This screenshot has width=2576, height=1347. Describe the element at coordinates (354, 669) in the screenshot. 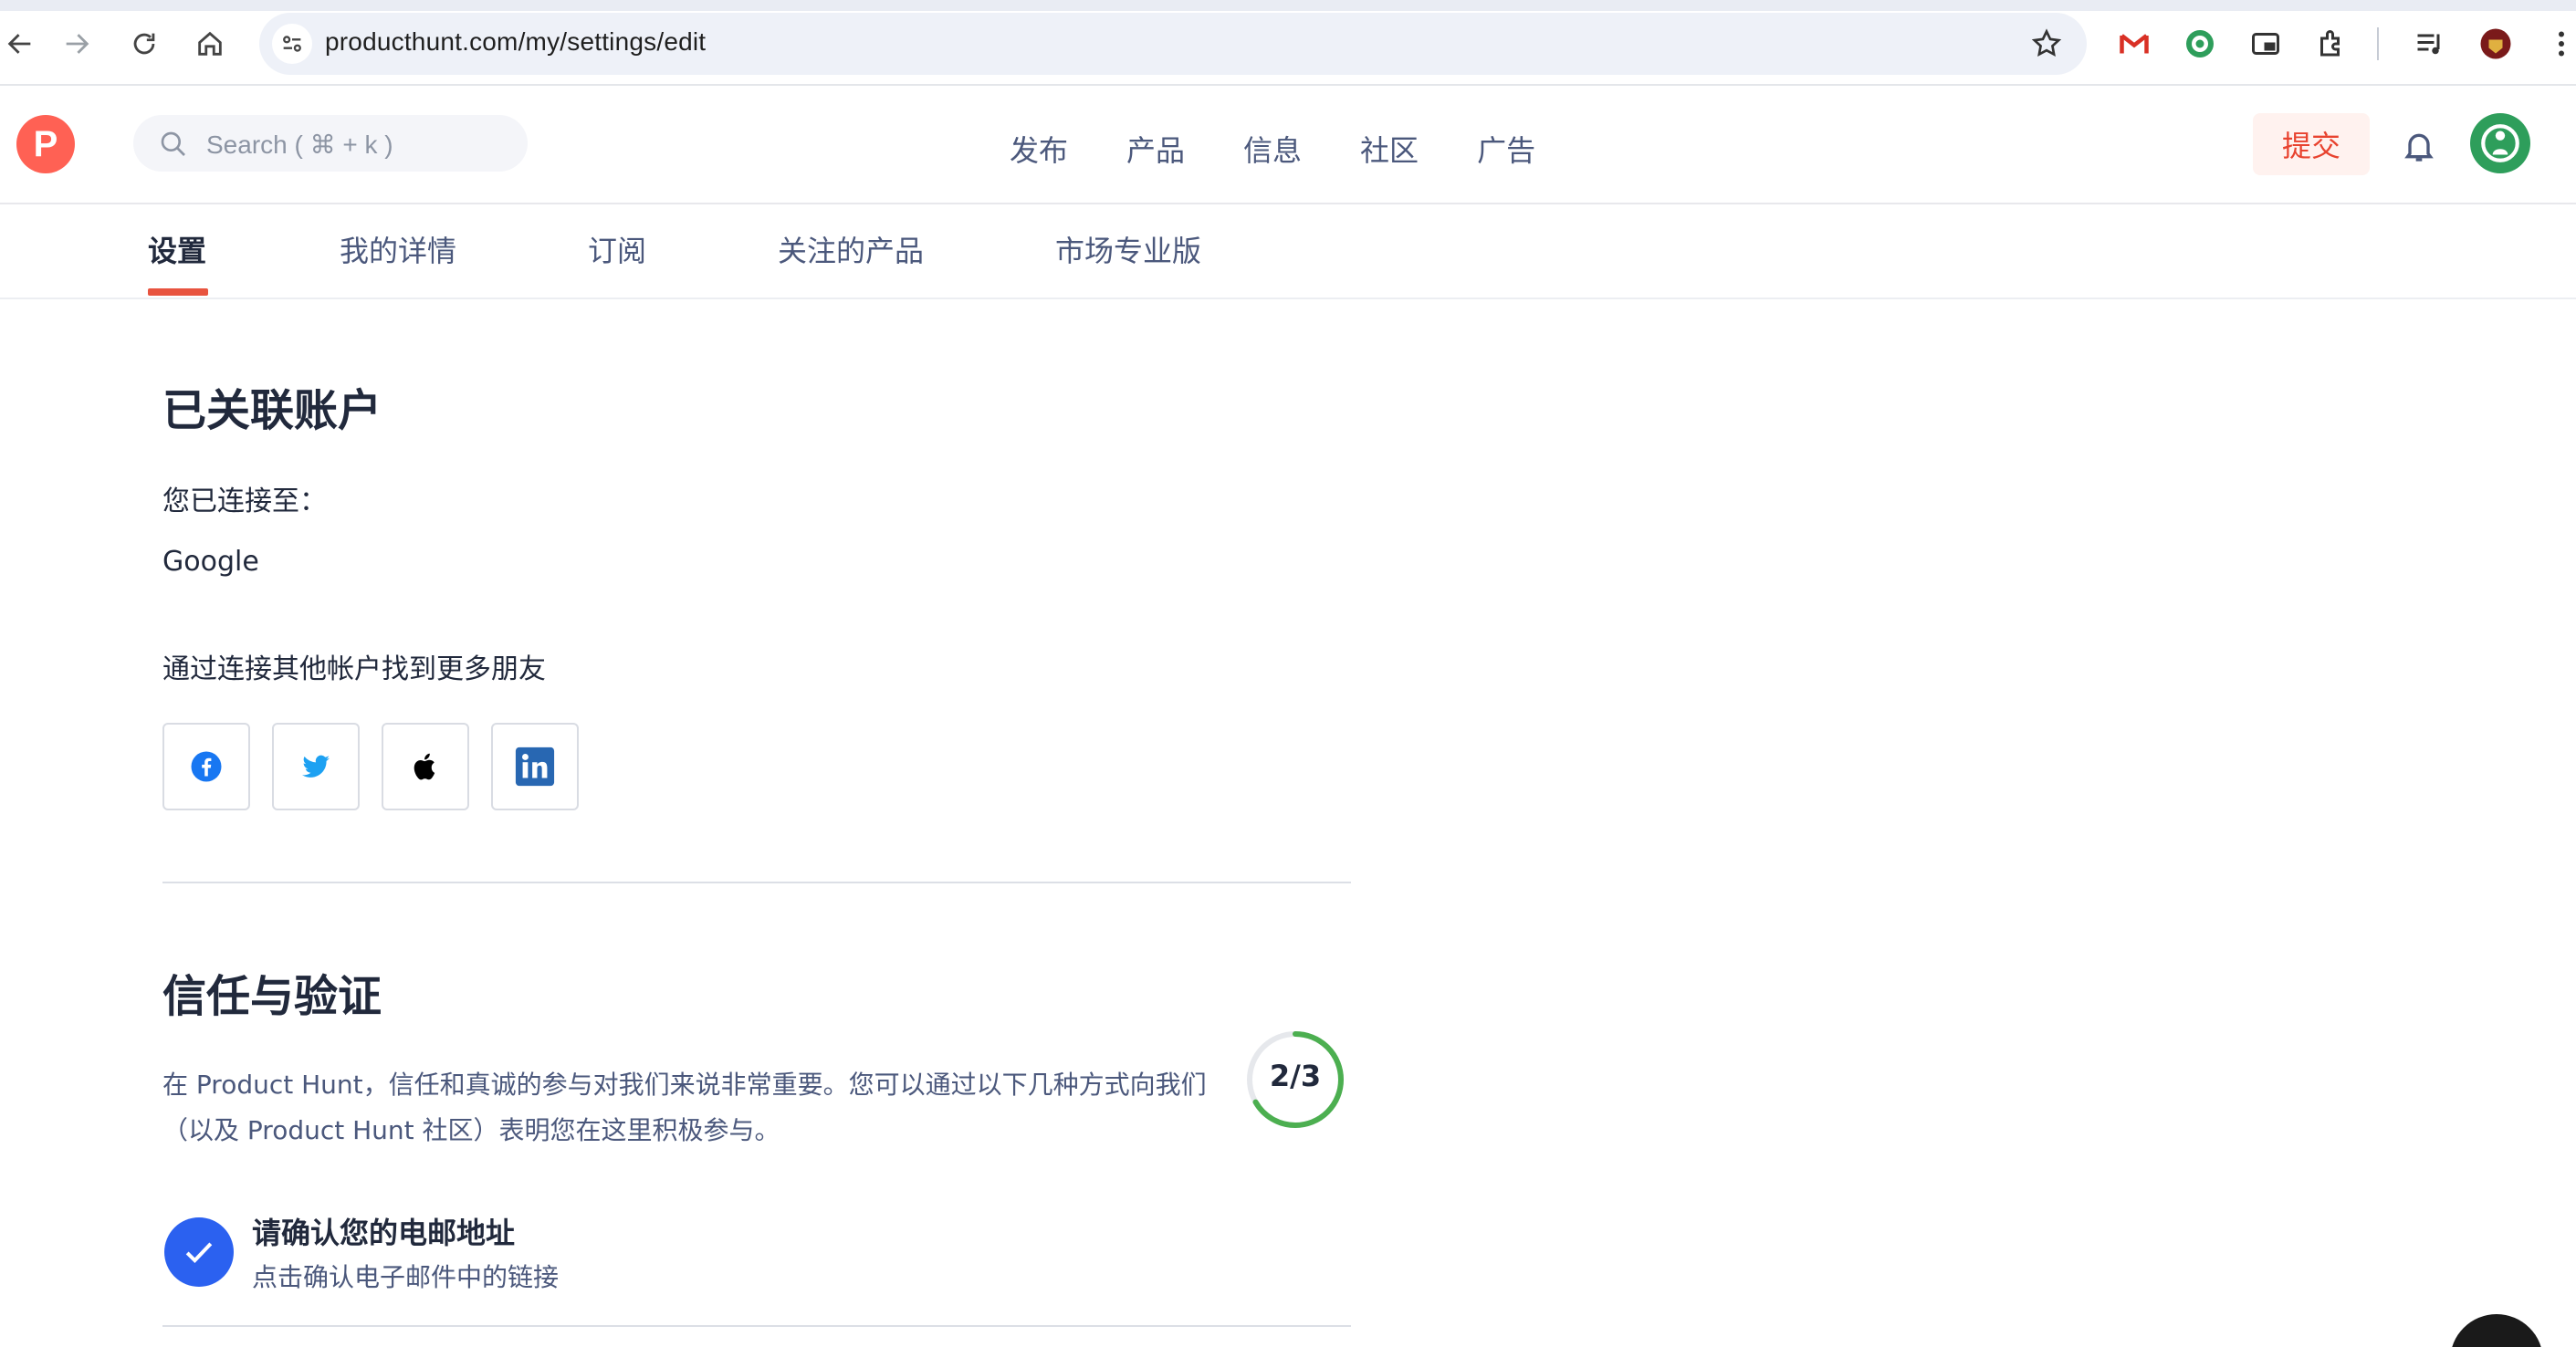

I see `find-friends-text: 通过连接其他帐户找到更多朋友` at that location.